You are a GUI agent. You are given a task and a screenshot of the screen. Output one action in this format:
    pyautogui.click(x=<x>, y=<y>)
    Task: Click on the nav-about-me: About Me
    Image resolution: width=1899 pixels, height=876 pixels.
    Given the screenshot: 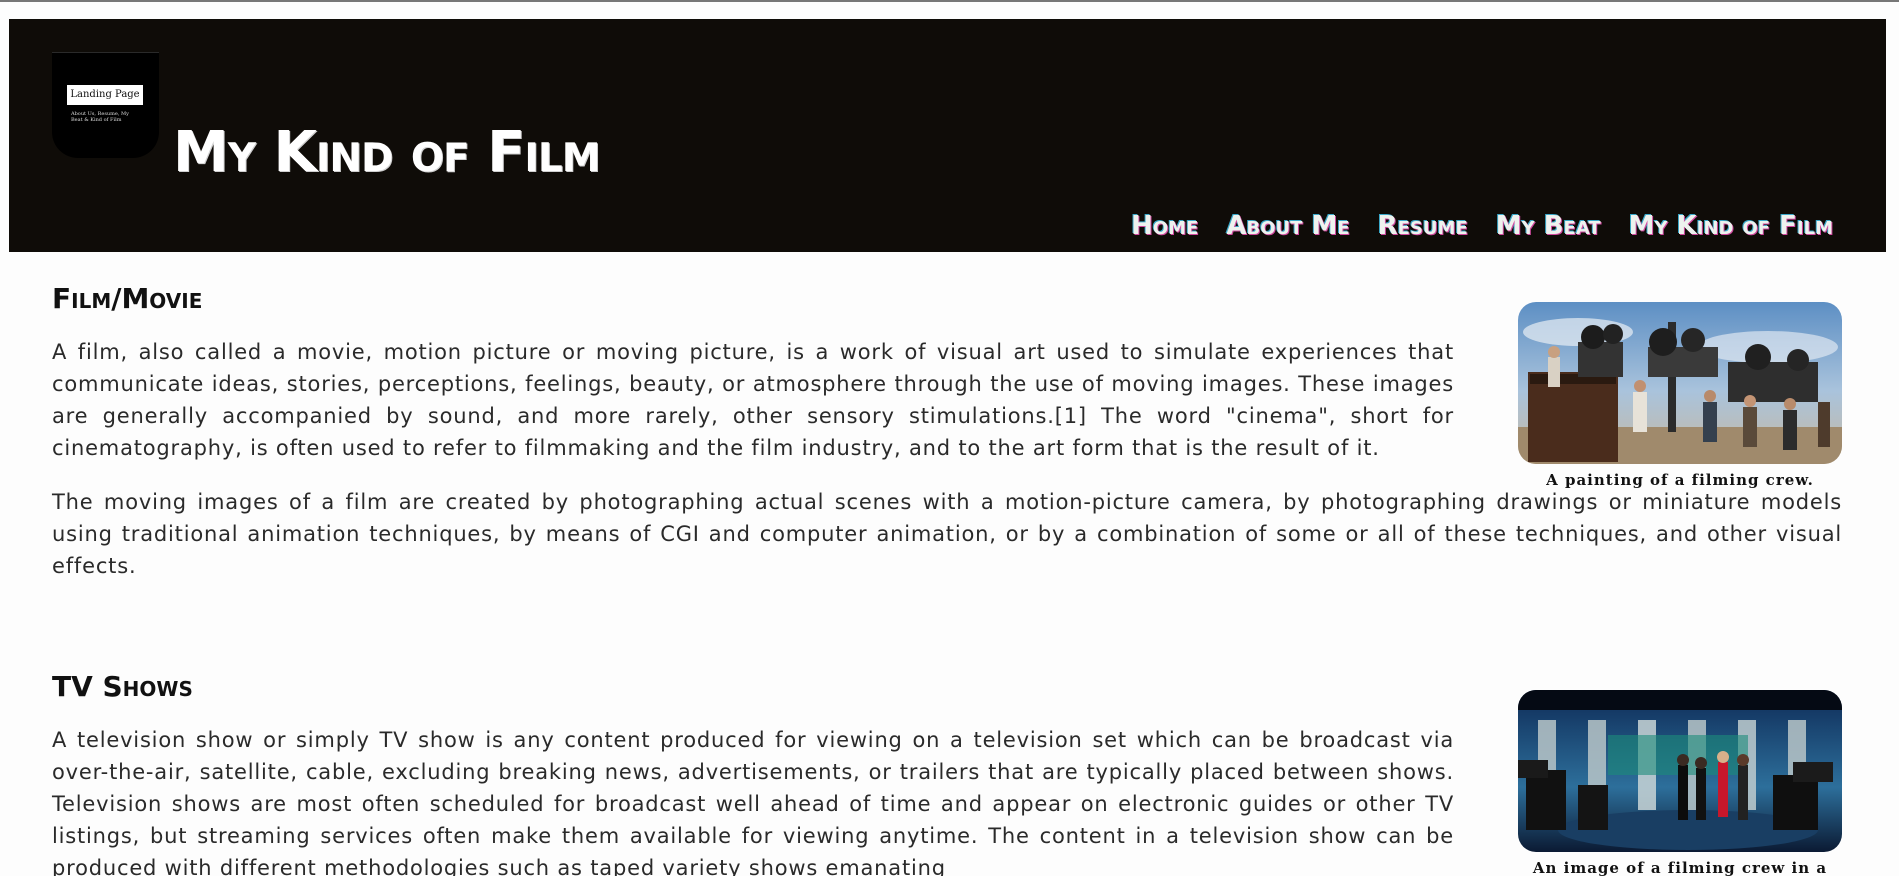 What is the action you would take?
    pyautogui.click(x=1287, y=226)
    